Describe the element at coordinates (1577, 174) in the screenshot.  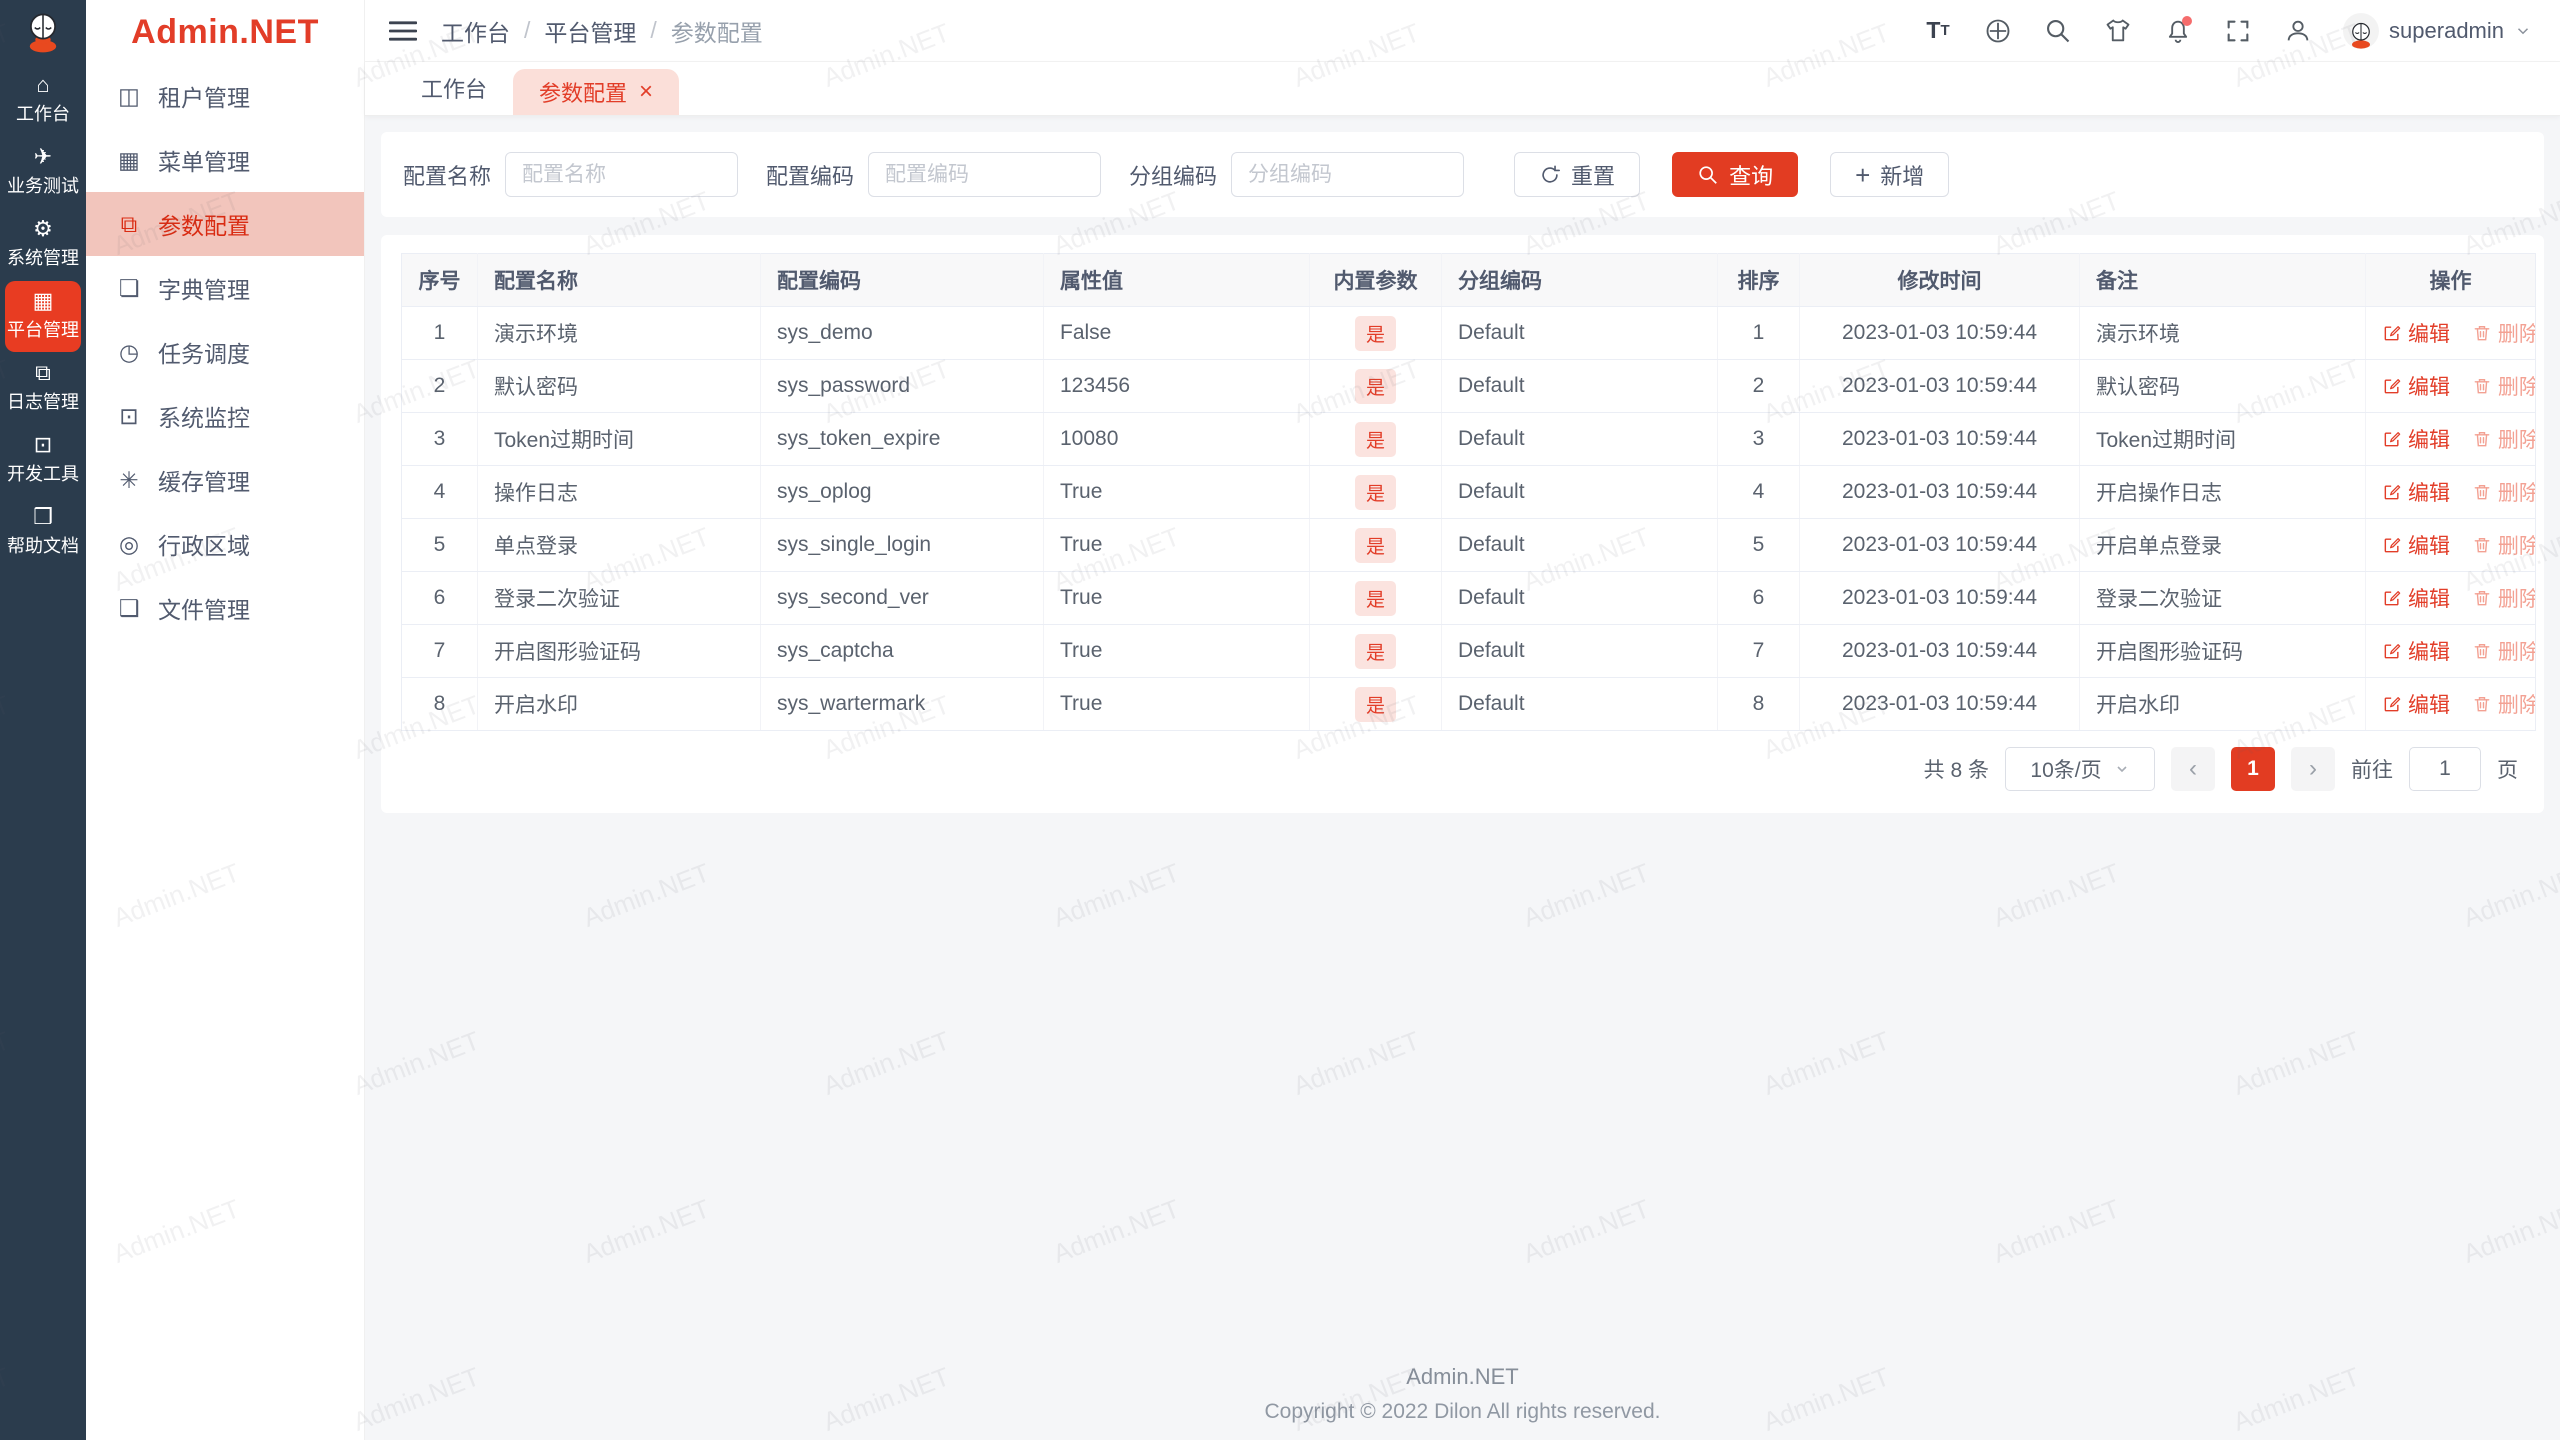
I see `reset-button: 重置` at that location.